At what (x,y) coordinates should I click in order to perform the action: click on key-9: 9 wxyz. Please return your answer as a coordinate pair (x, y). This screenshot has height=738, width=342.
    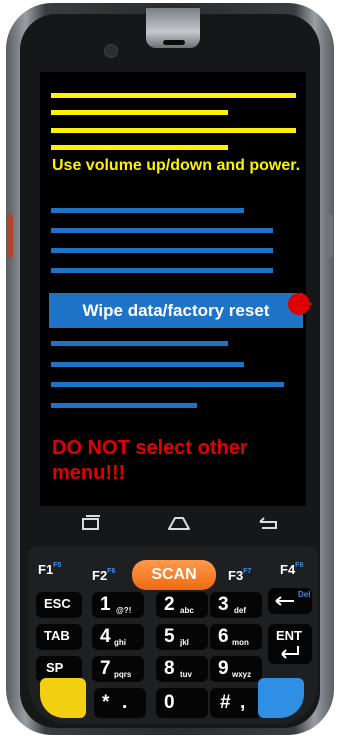
    Looking at the image, I should click on (236, 669).